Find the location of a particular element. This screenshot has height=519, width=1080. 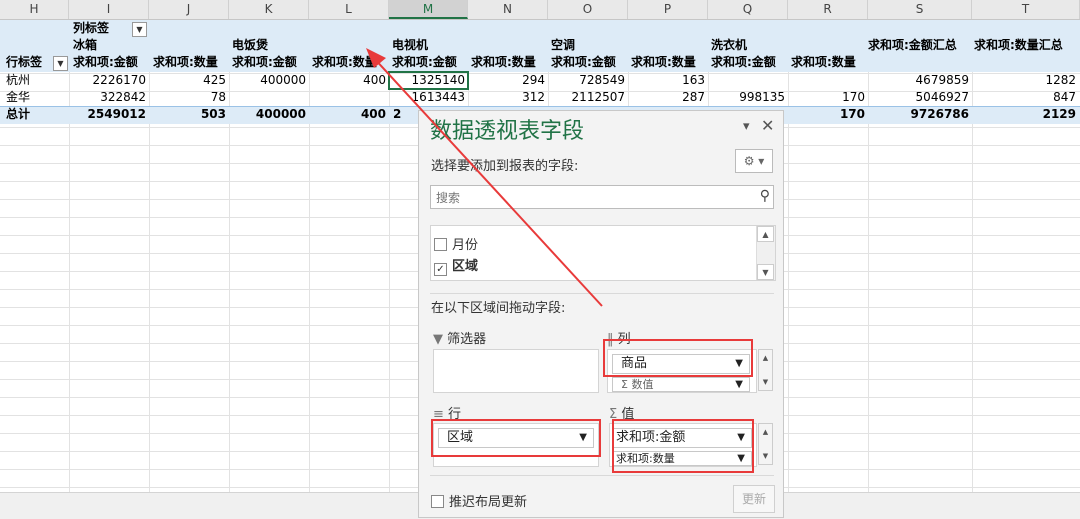

field-label: 区域 is located at coordinates (465, 266).